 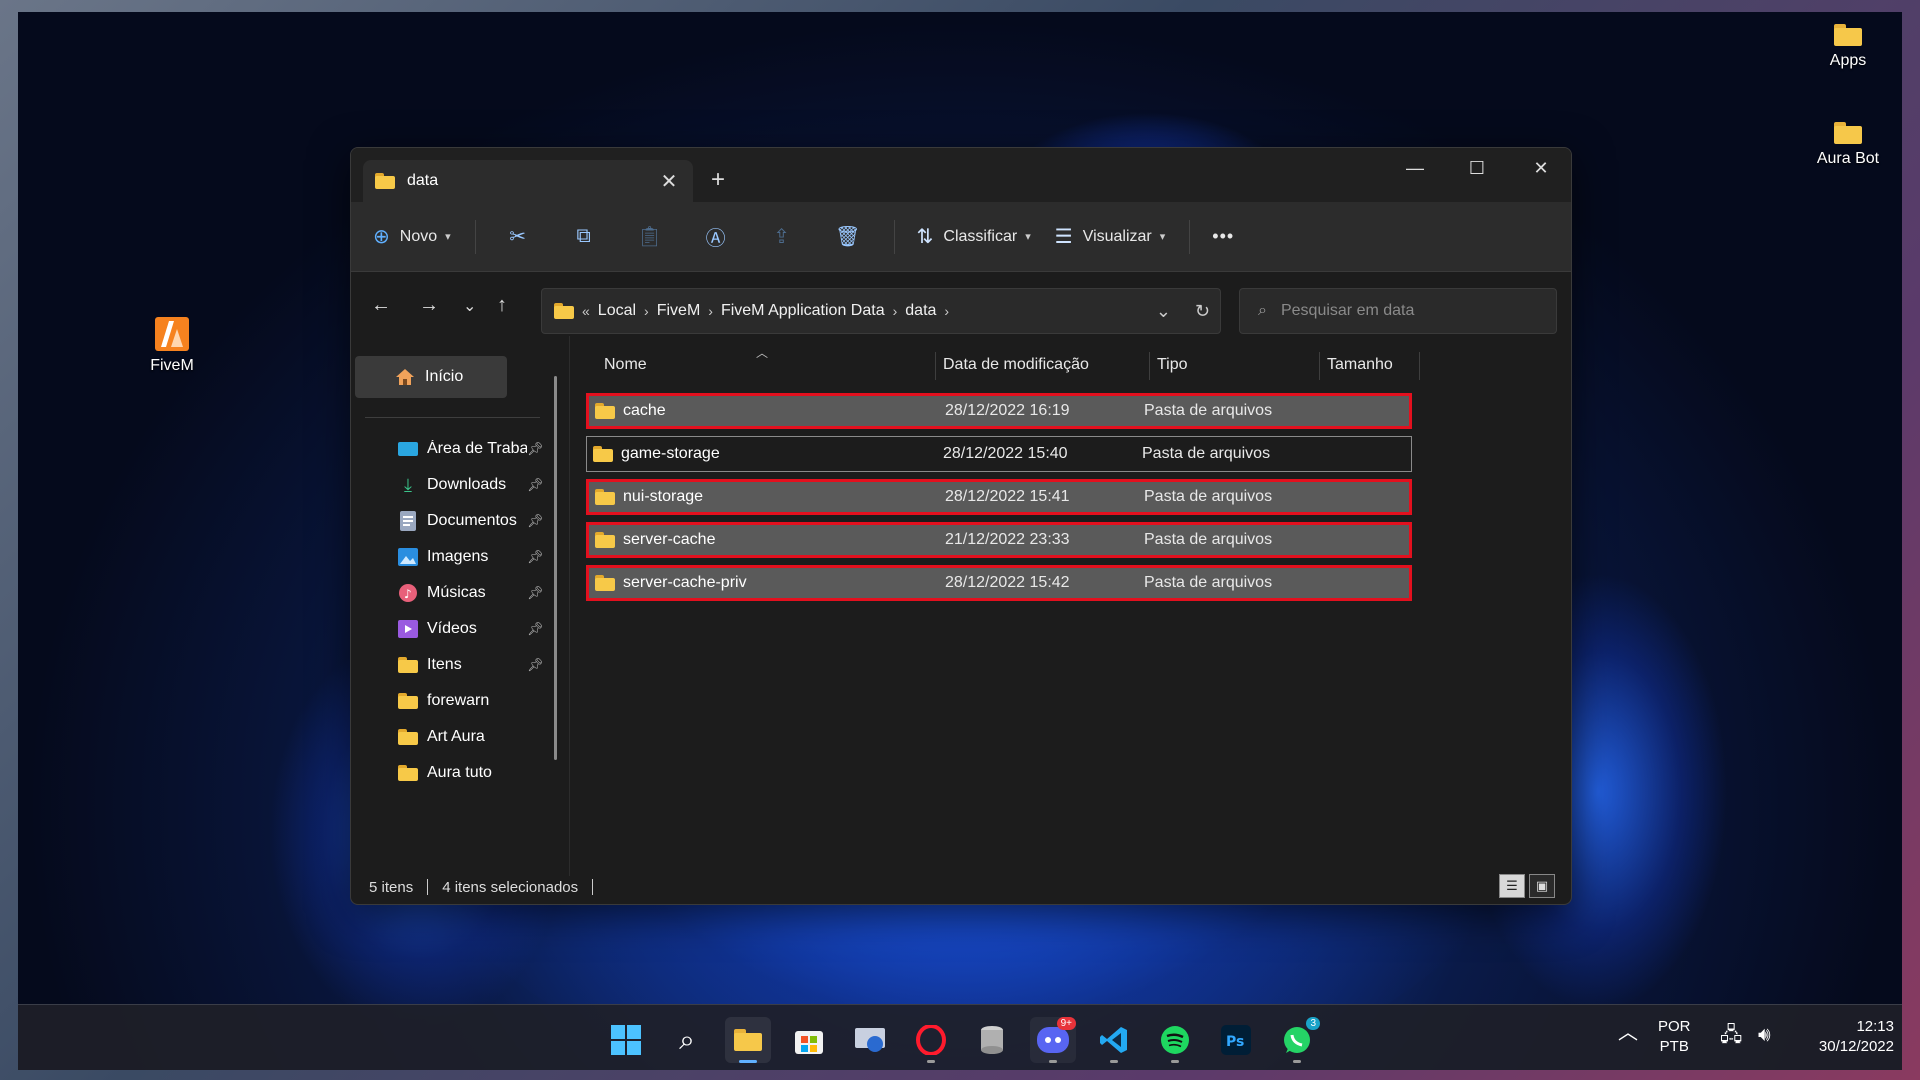 I want to click on breadcrumb-item: FiveM, so click(x=679, y=311).